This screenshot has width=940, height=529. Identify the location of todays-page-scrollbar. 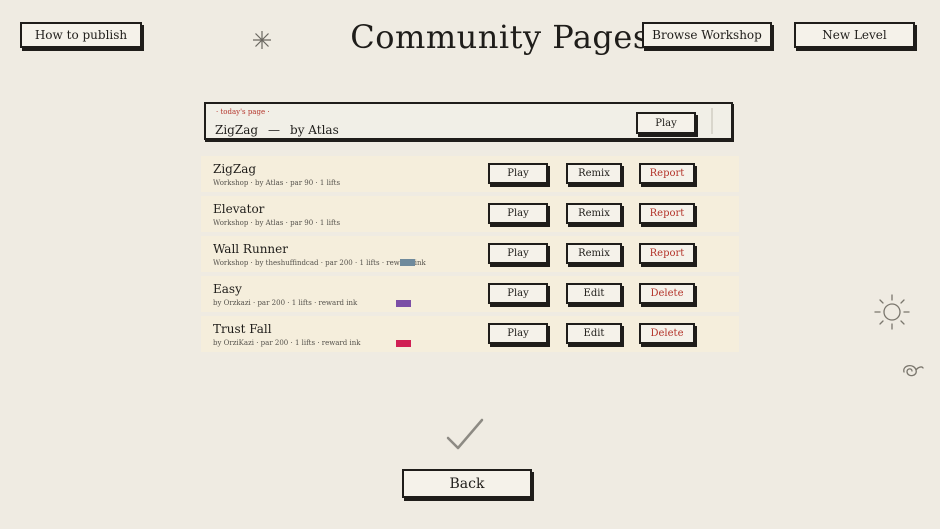
(717, 121).